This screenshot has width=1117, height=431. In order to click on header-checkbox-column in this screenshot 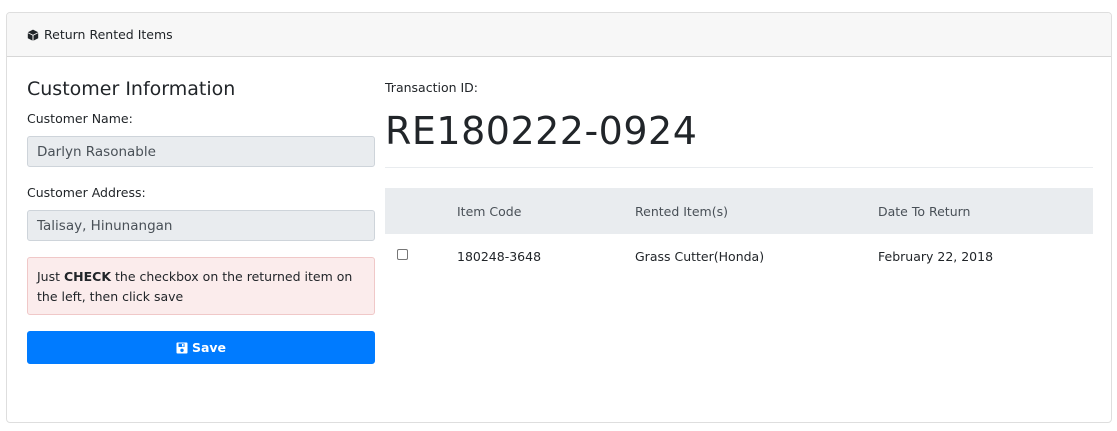, I will do `click(421, 211)`.